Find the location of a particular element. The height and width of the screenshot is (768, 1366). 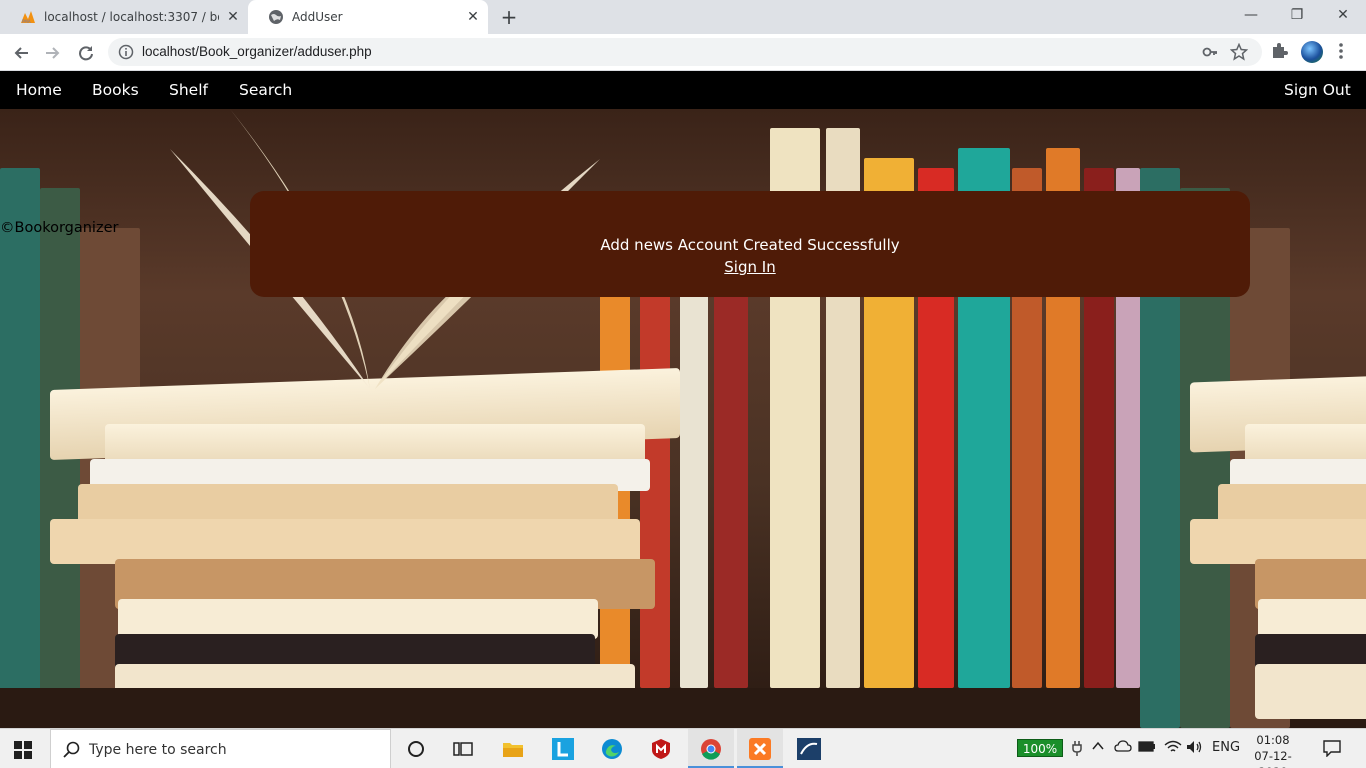

browser-toolbar: localhost/Book_organizer/adduser.php is located at coordinates (683, 52).